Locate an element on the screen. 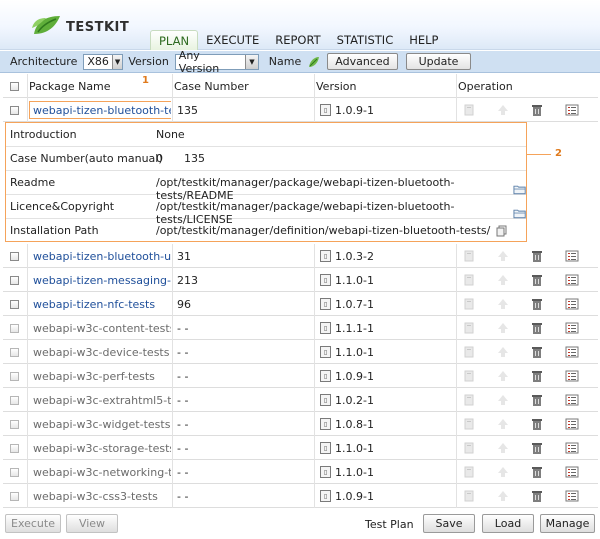  table-row: webapi-w3c-networking-te... - - ▯ 1.1.0-1 is located at coordinates (300, 472).